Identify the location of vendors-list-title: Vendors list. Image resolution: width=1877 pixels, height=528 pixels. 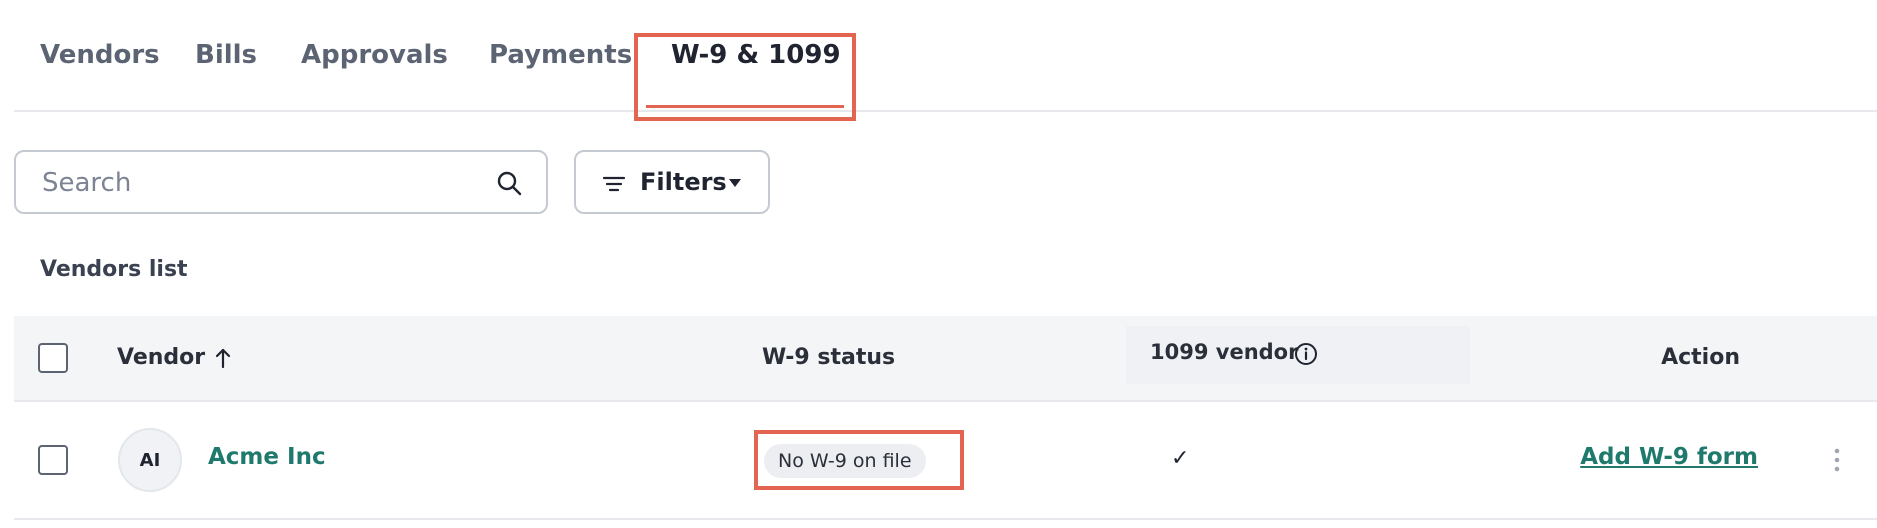
(114, 269).